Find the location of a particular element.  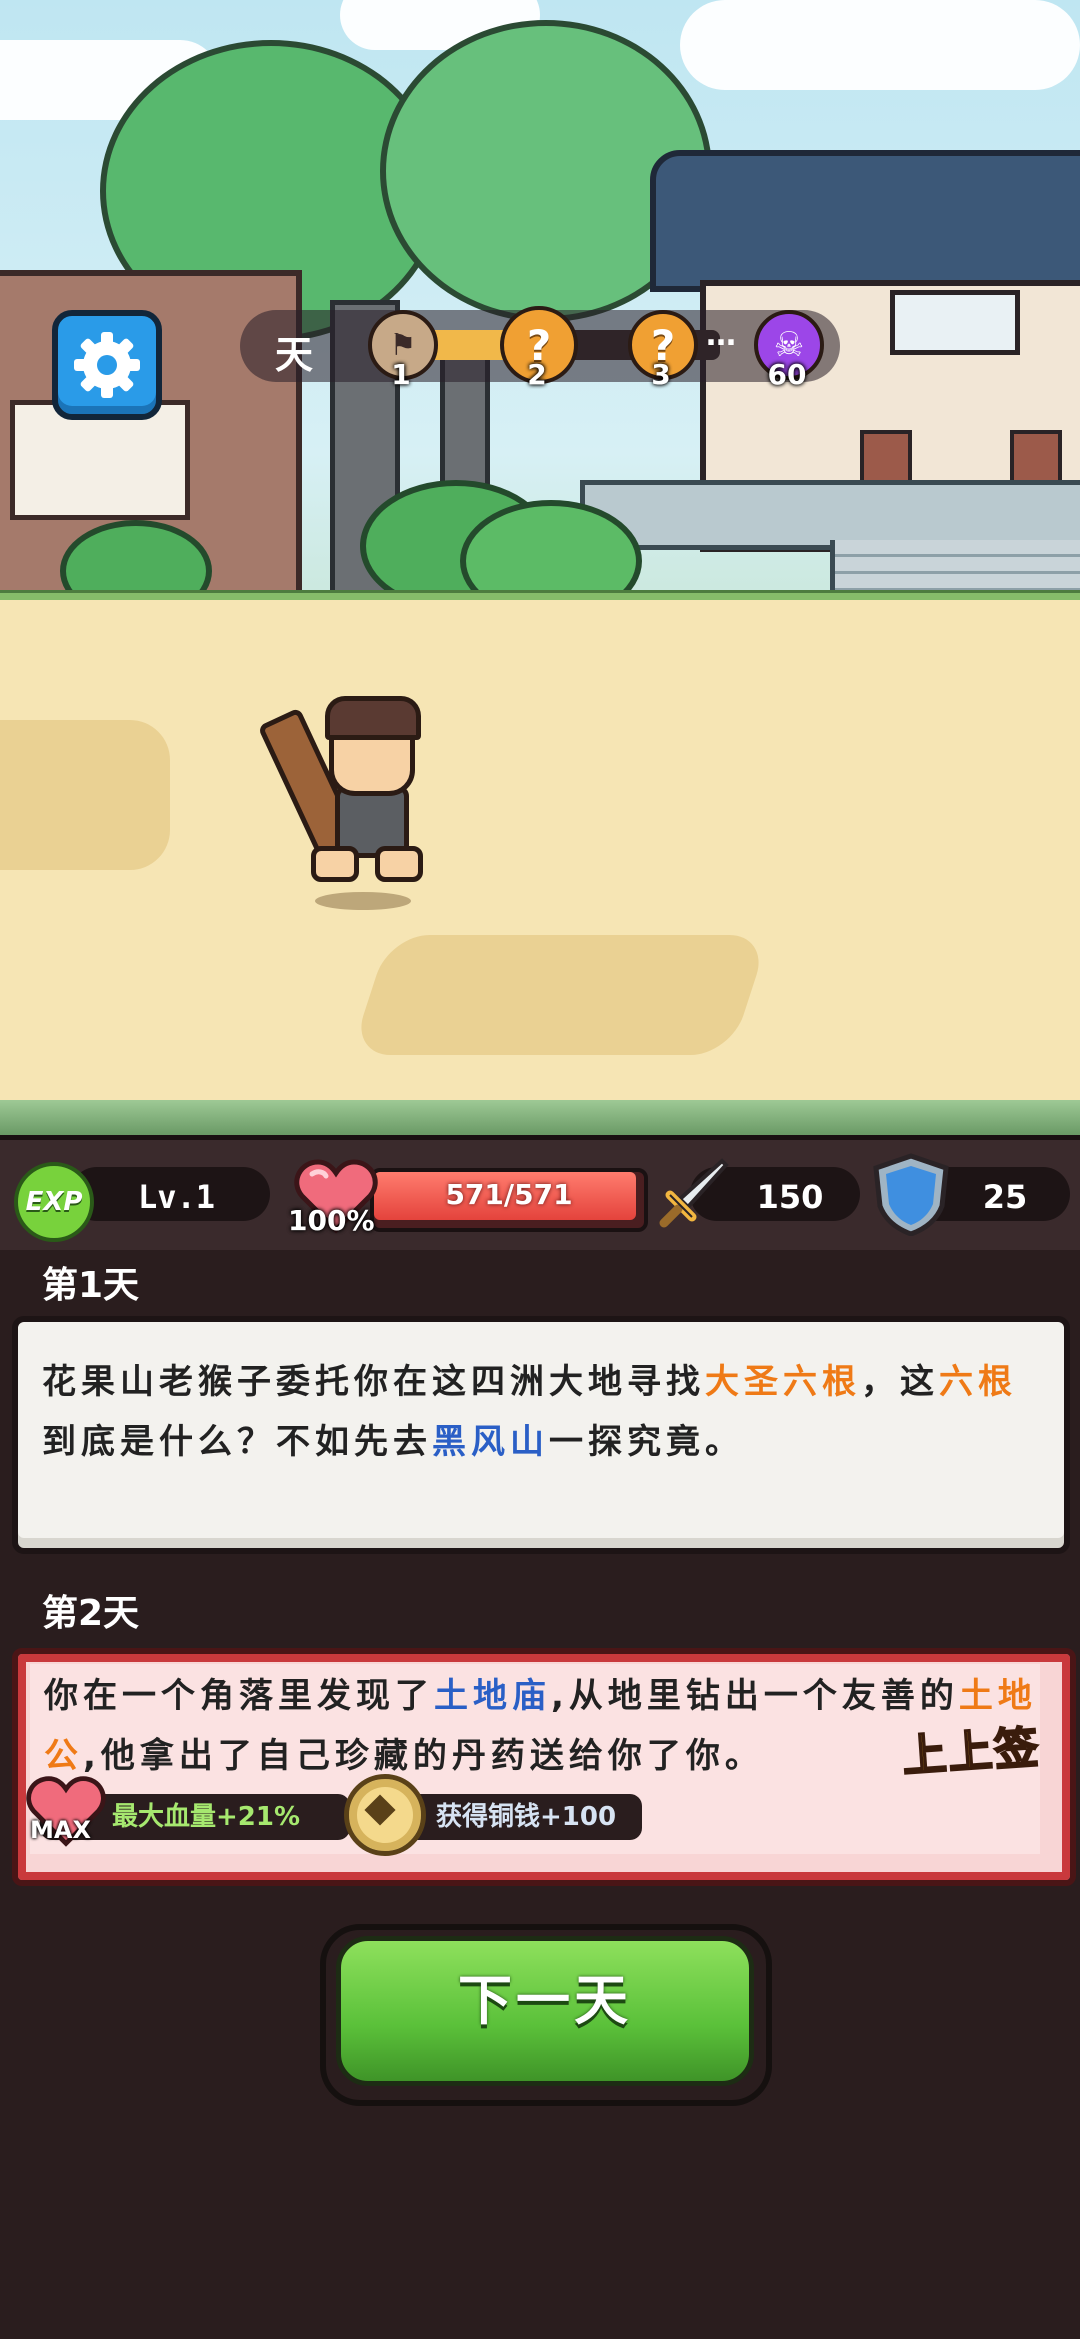

highlight-location: 土地庙 is located at coordinates (492, 1696).